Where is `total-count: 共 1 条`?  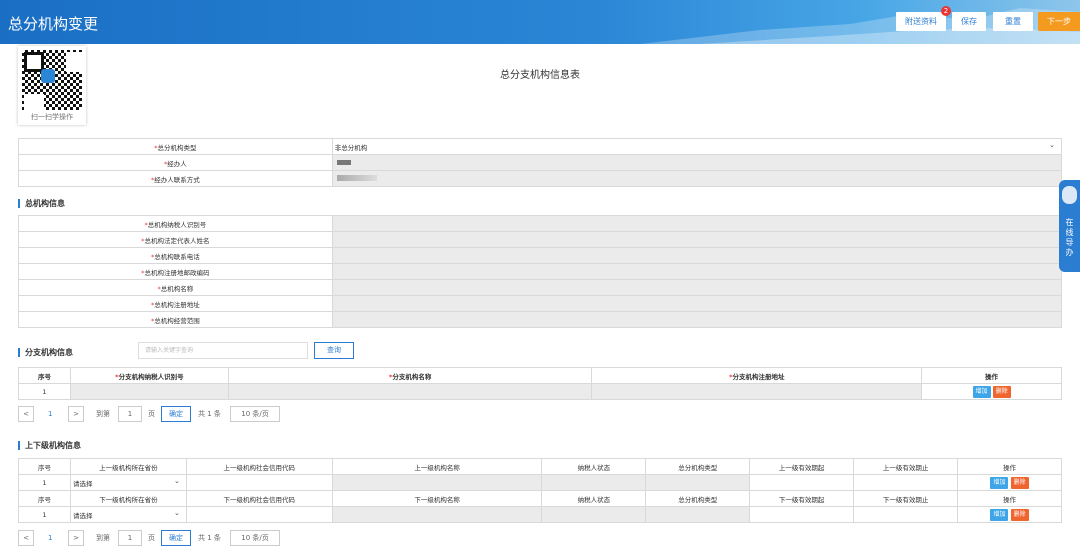 total-count: 共 1 条 is located at coordinates (209, 538).